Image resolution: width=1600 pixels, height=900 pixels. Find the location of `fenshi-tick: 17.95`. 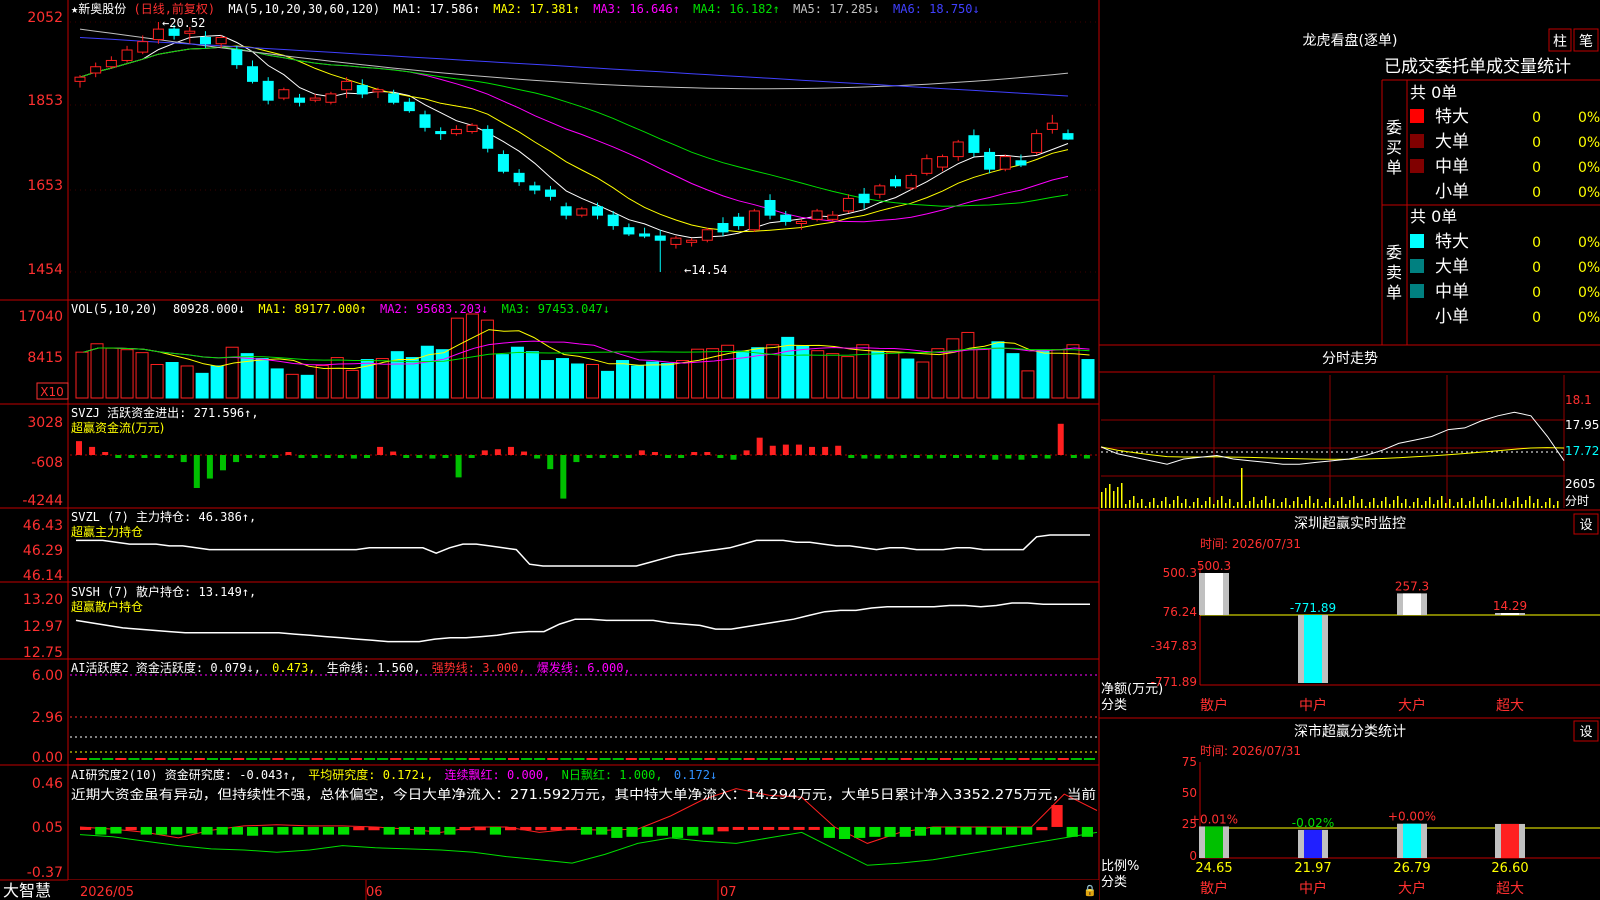

fenshi-tick: 17.95 is located at coordinates (1582, 425).